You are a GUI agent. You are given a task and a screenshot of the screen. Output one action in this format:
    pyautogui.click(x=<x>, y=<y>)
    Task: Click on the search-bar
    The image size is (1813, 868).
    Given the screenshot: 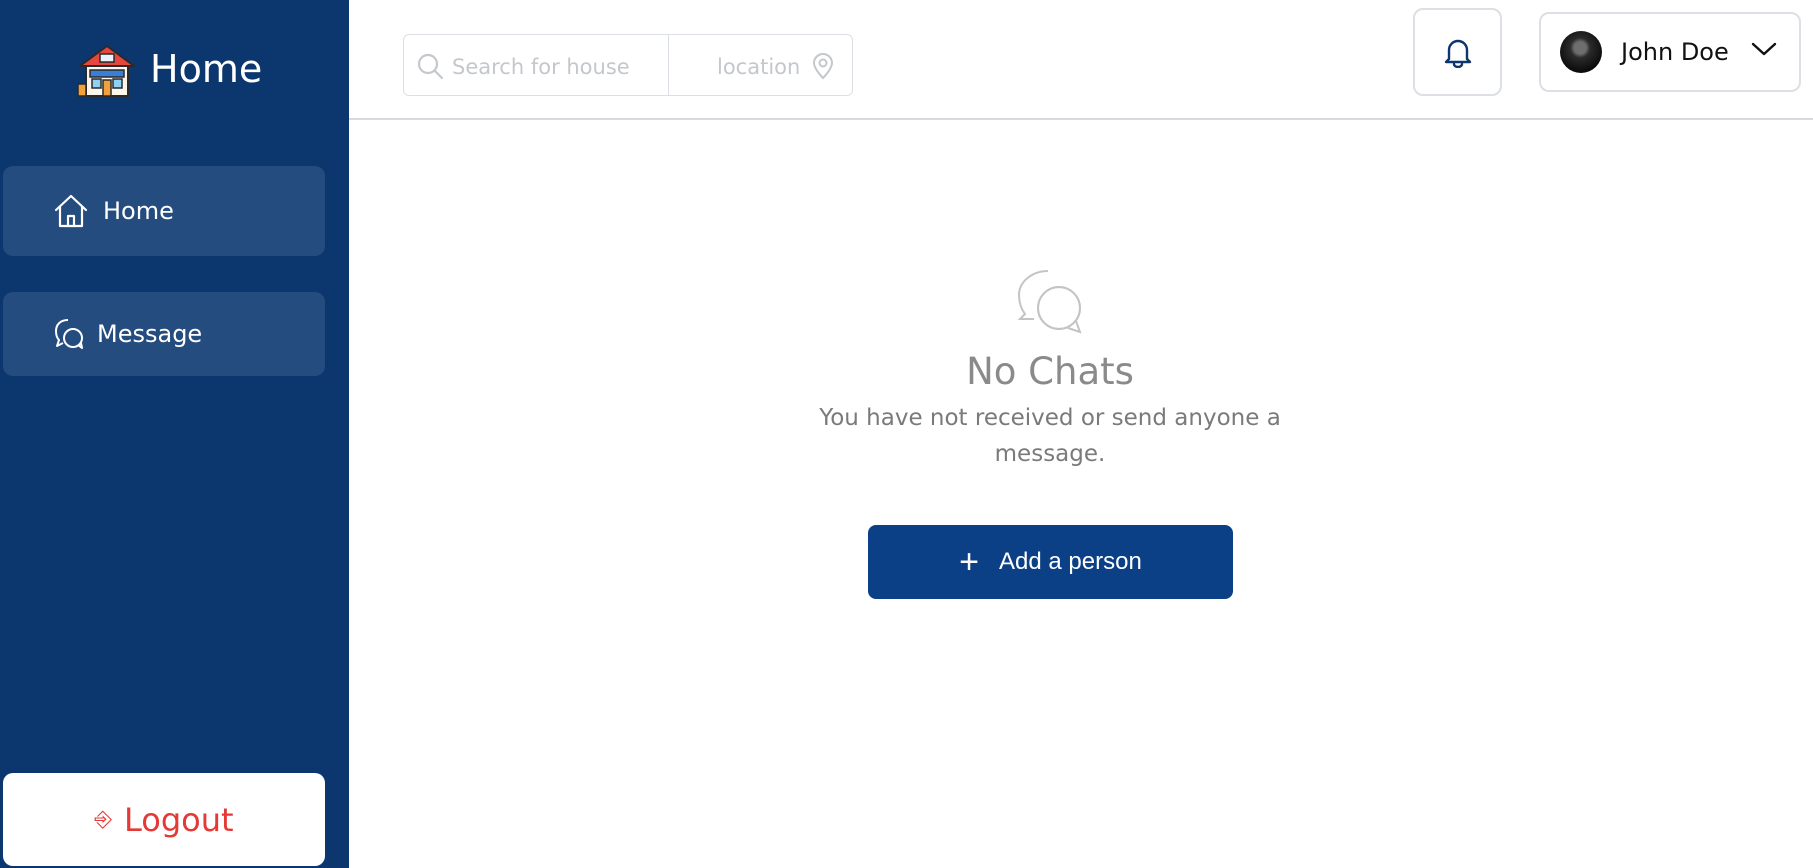 What is the action you would take?
    pyautogui.click(x=628, y=65)
    